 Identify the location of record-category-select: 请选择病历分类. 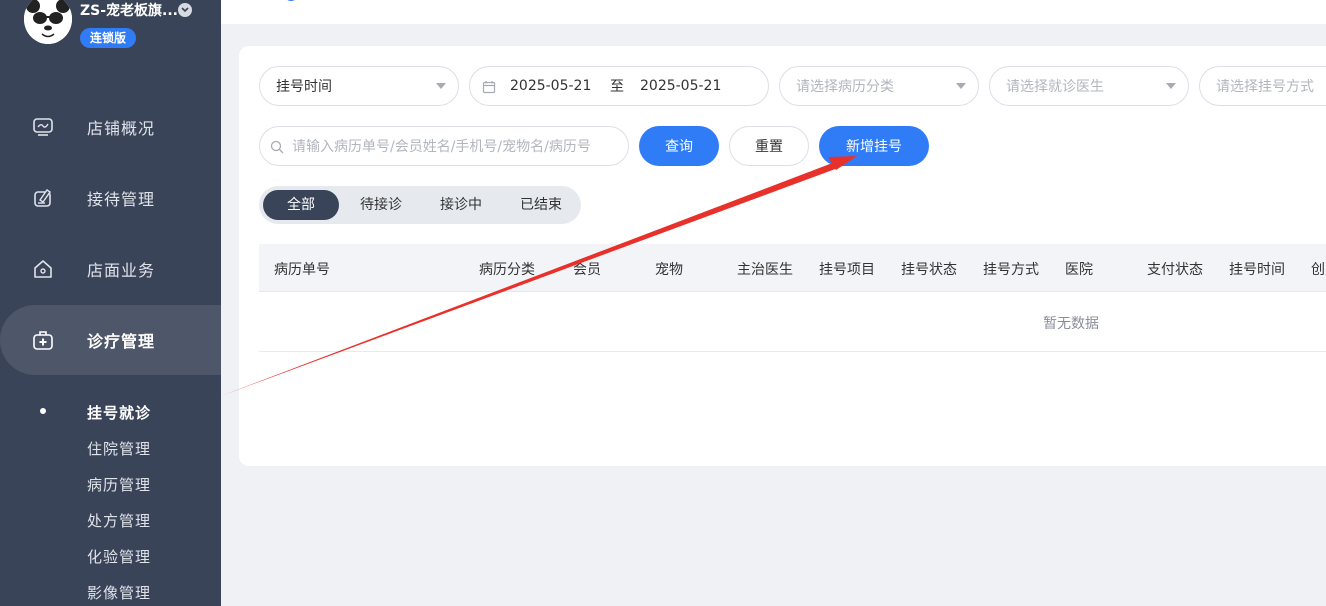
(879, 86).